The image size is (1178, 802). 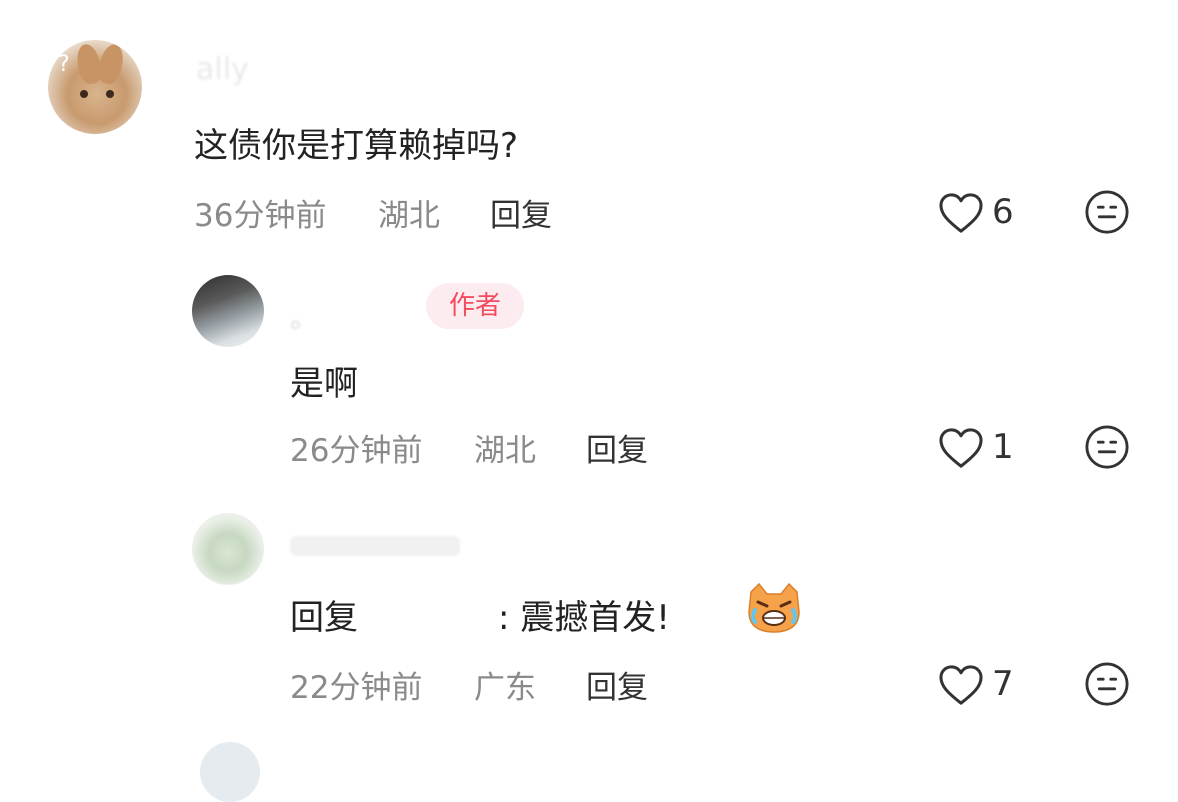 I want to click on comment-text: : 震撼首发!, so click(x=584, y=618).